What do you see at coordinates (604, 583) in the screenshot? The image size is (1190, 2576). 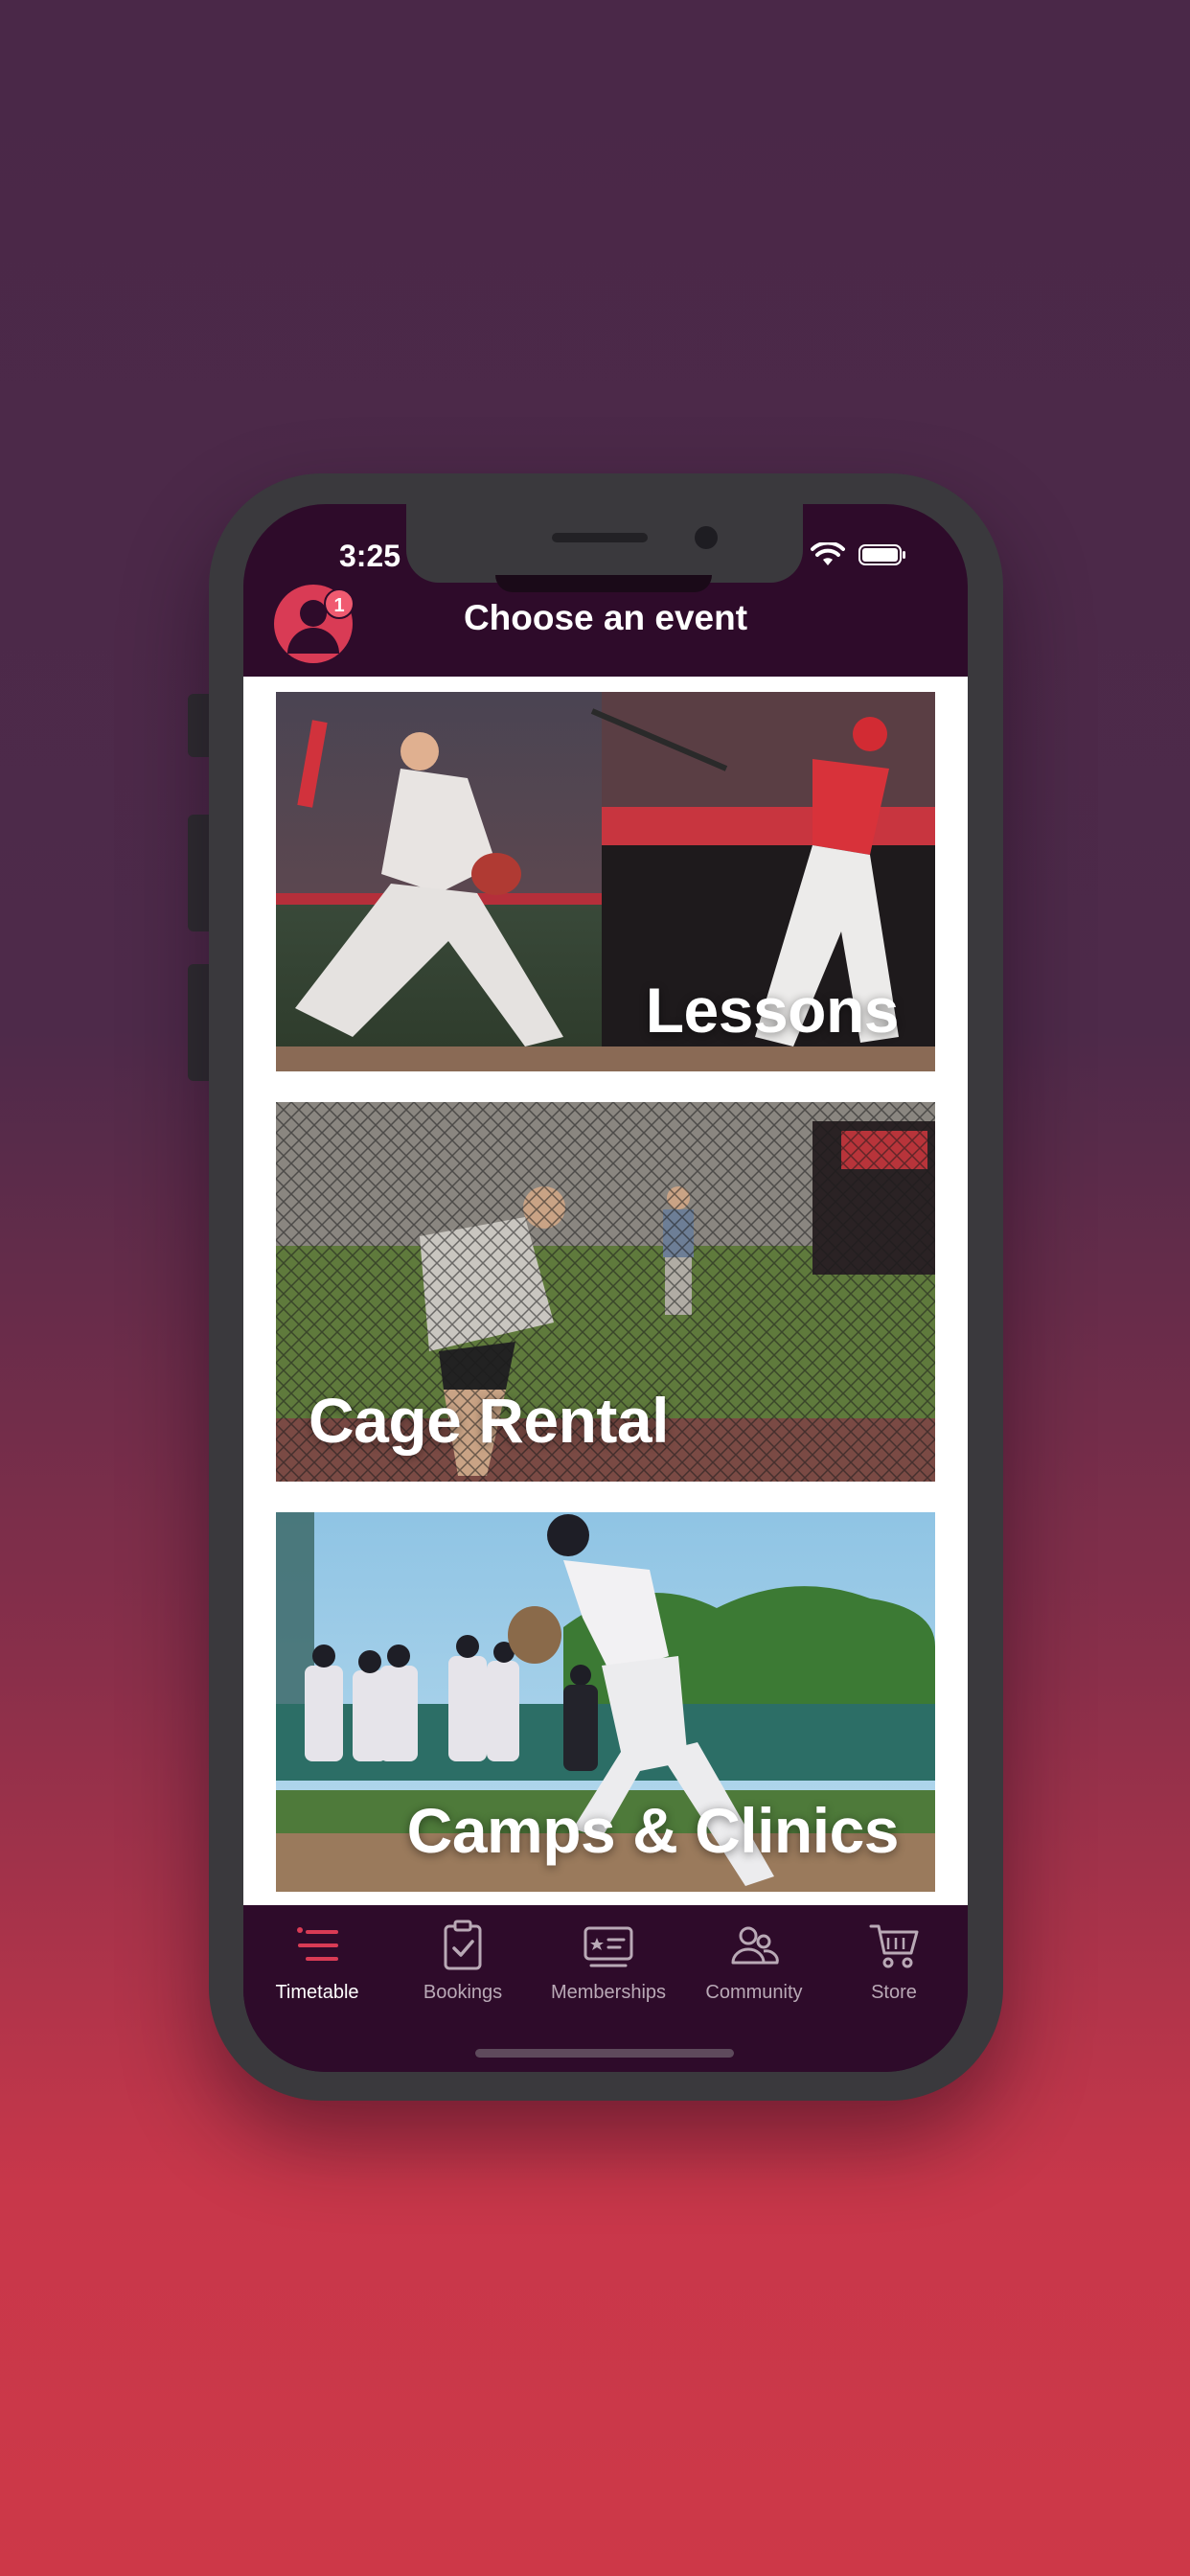 I see `notch-sensor-housing` at bounding box center [604, 583].